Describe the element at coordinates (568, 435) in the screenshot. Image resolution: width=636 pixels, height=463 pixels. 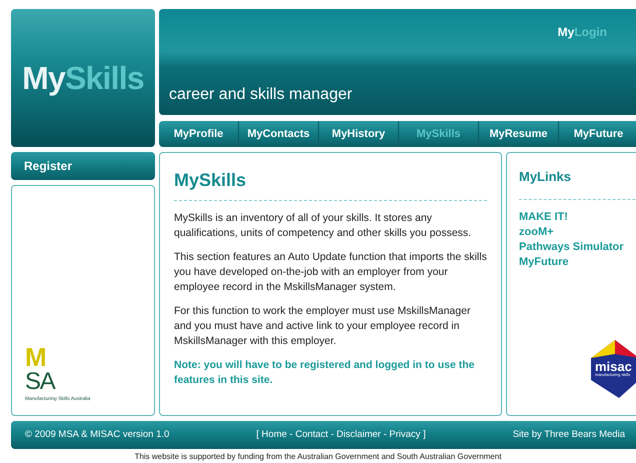
I see `credit-text: Site by Three Bears Media` at that location.